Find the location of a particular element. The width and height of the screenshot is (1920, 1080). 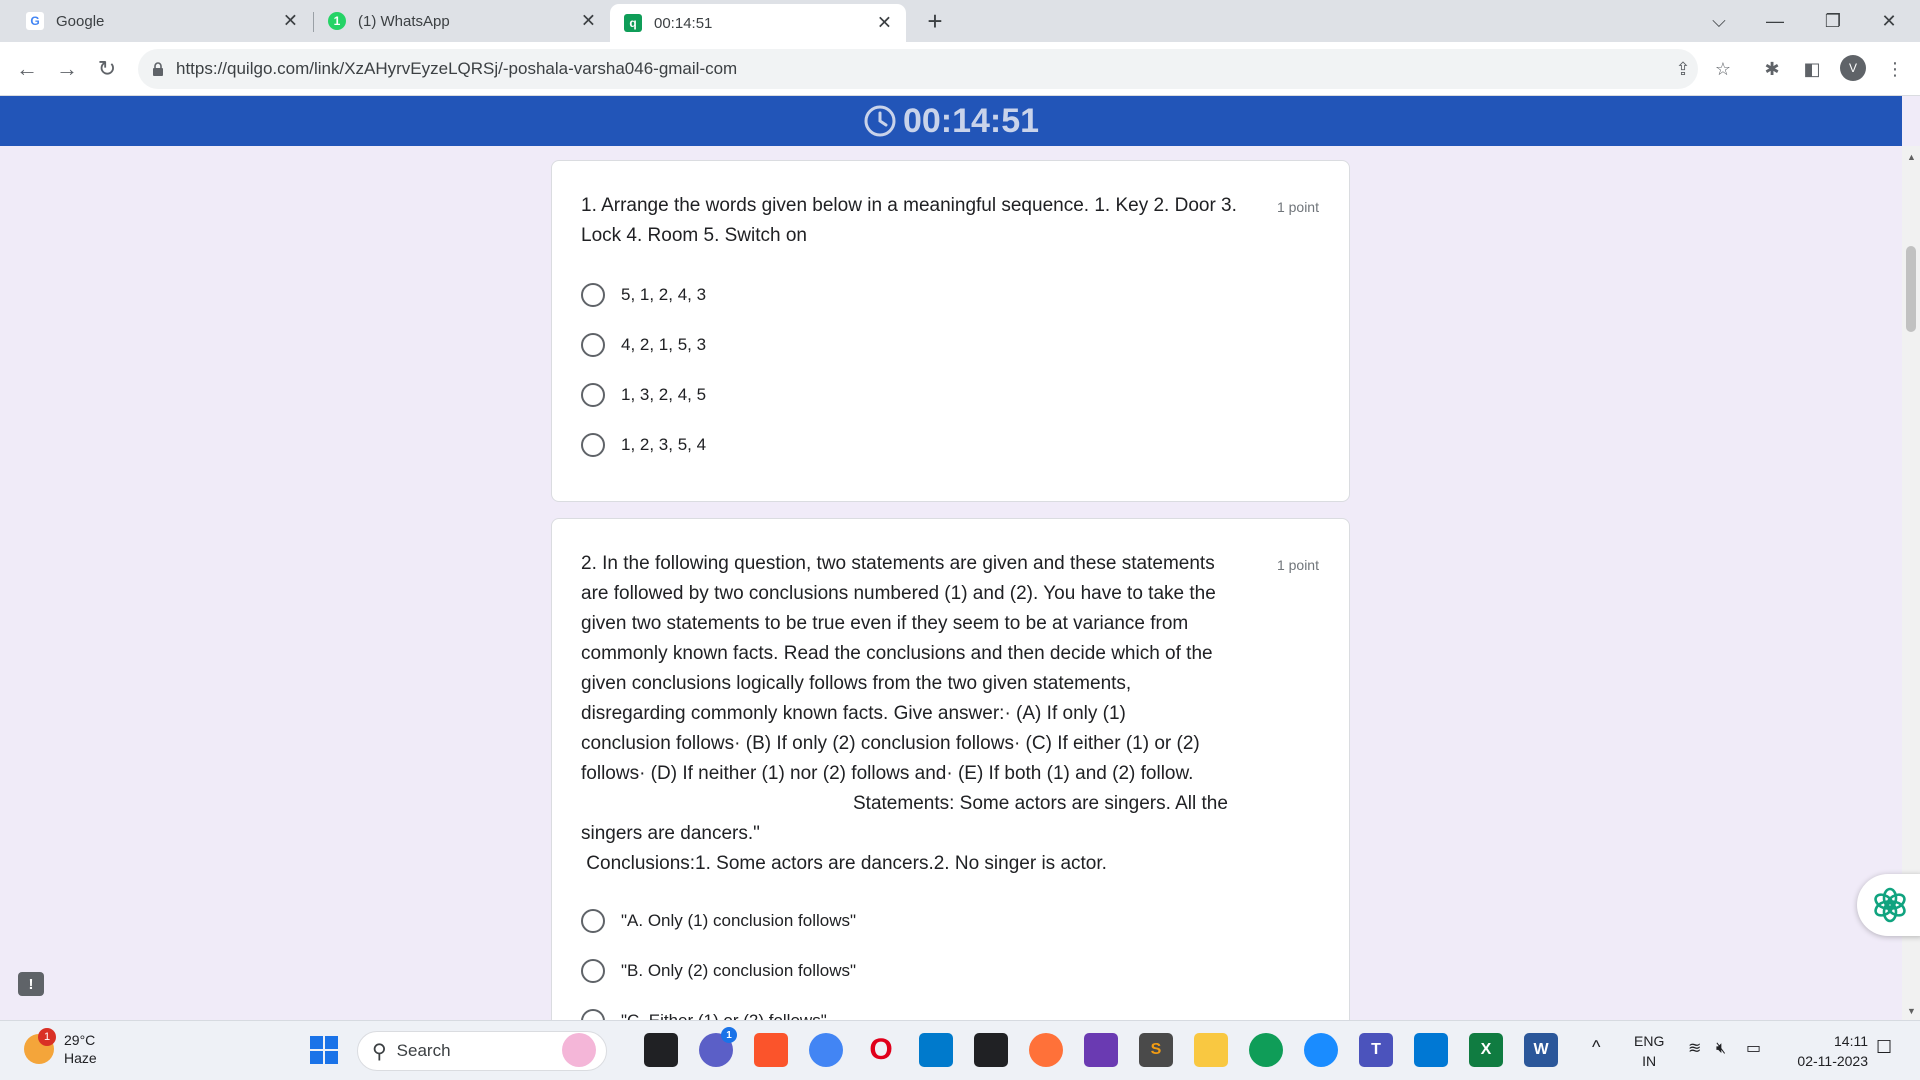

system-clock: 14:11 02-11-2023 is located at coordinates (1826, 1051).